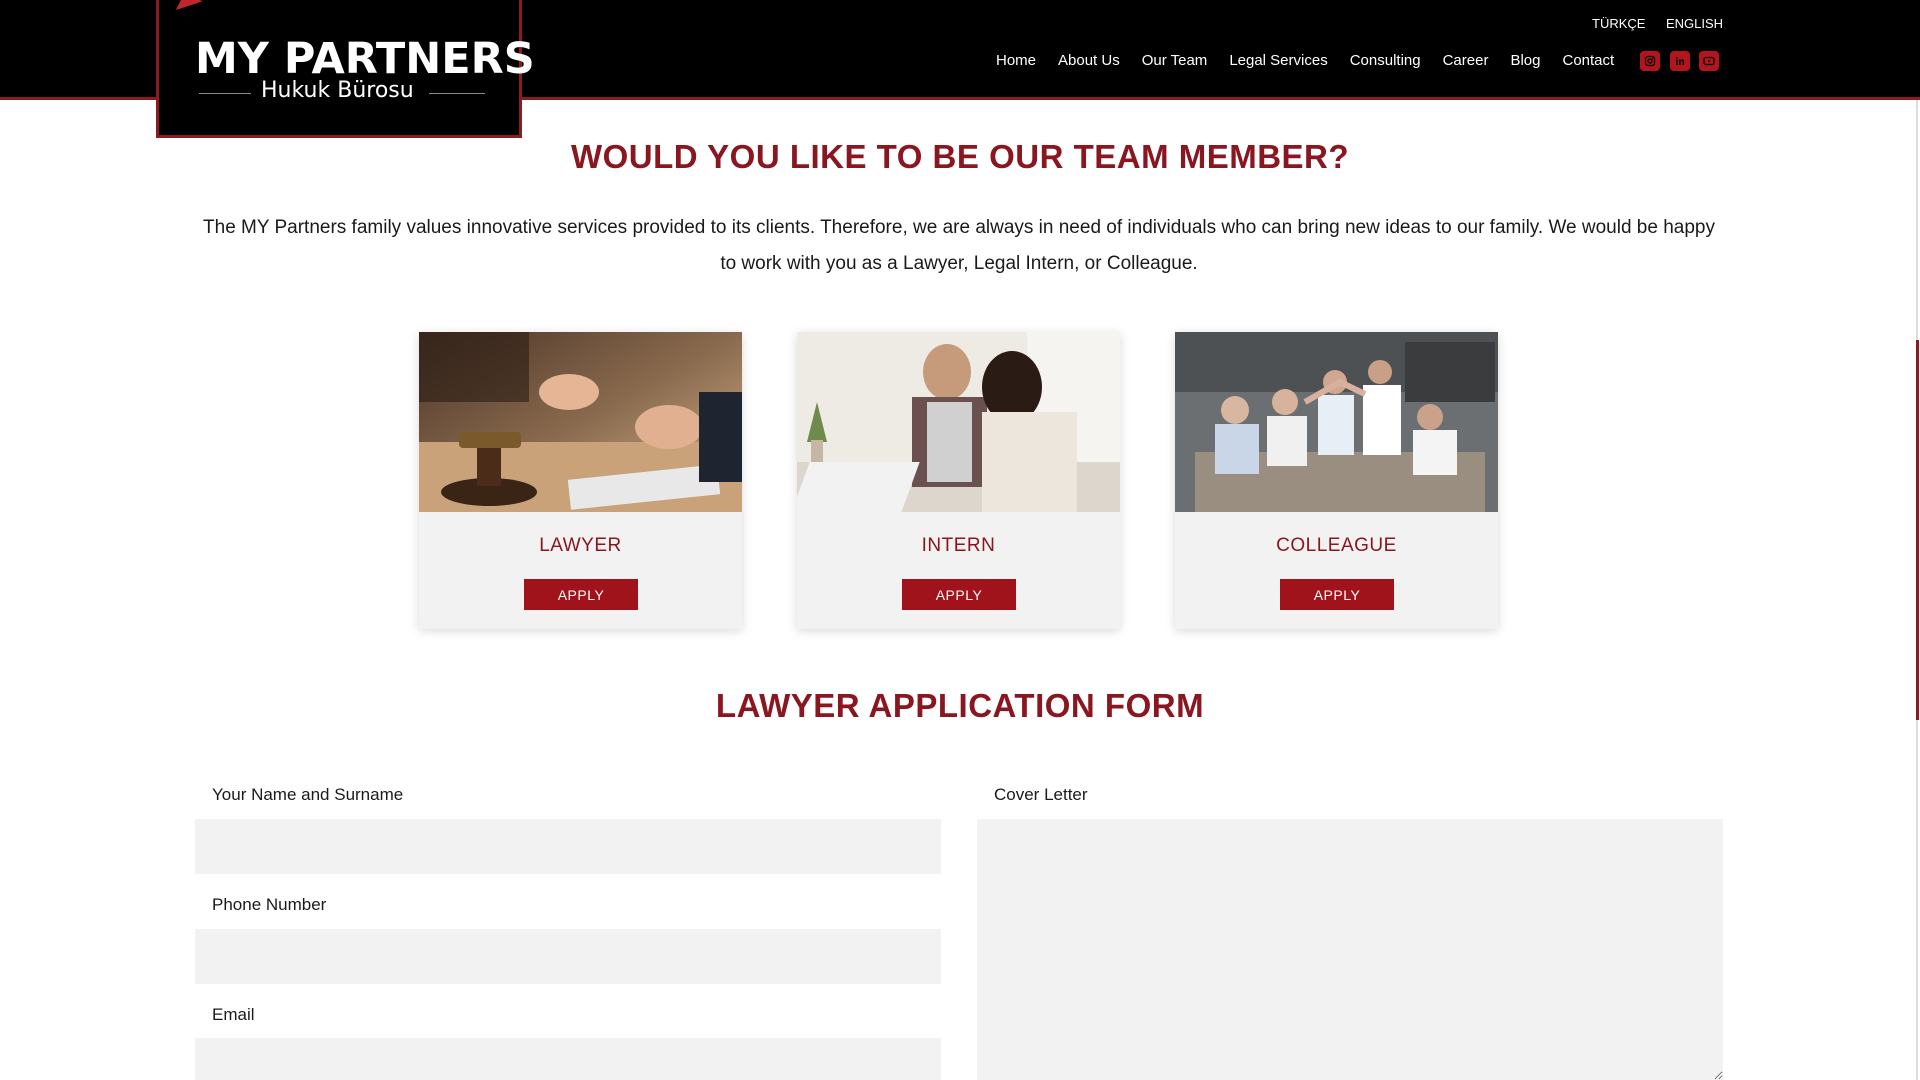 The image size is (1920, 1080). What do you see at coordinates (958, 545) in the screenshot?
I see `career-card-title: INTERN` at bounding box center [958, 545].